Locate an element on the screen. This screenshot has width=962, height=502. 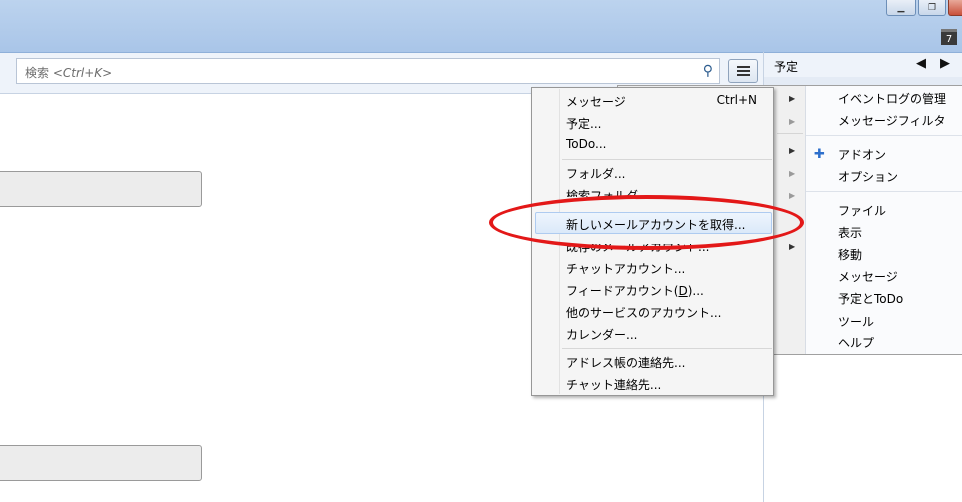
calendar-pane-header: 予定 ◀ ▶ is located at coordinates (863, 65).